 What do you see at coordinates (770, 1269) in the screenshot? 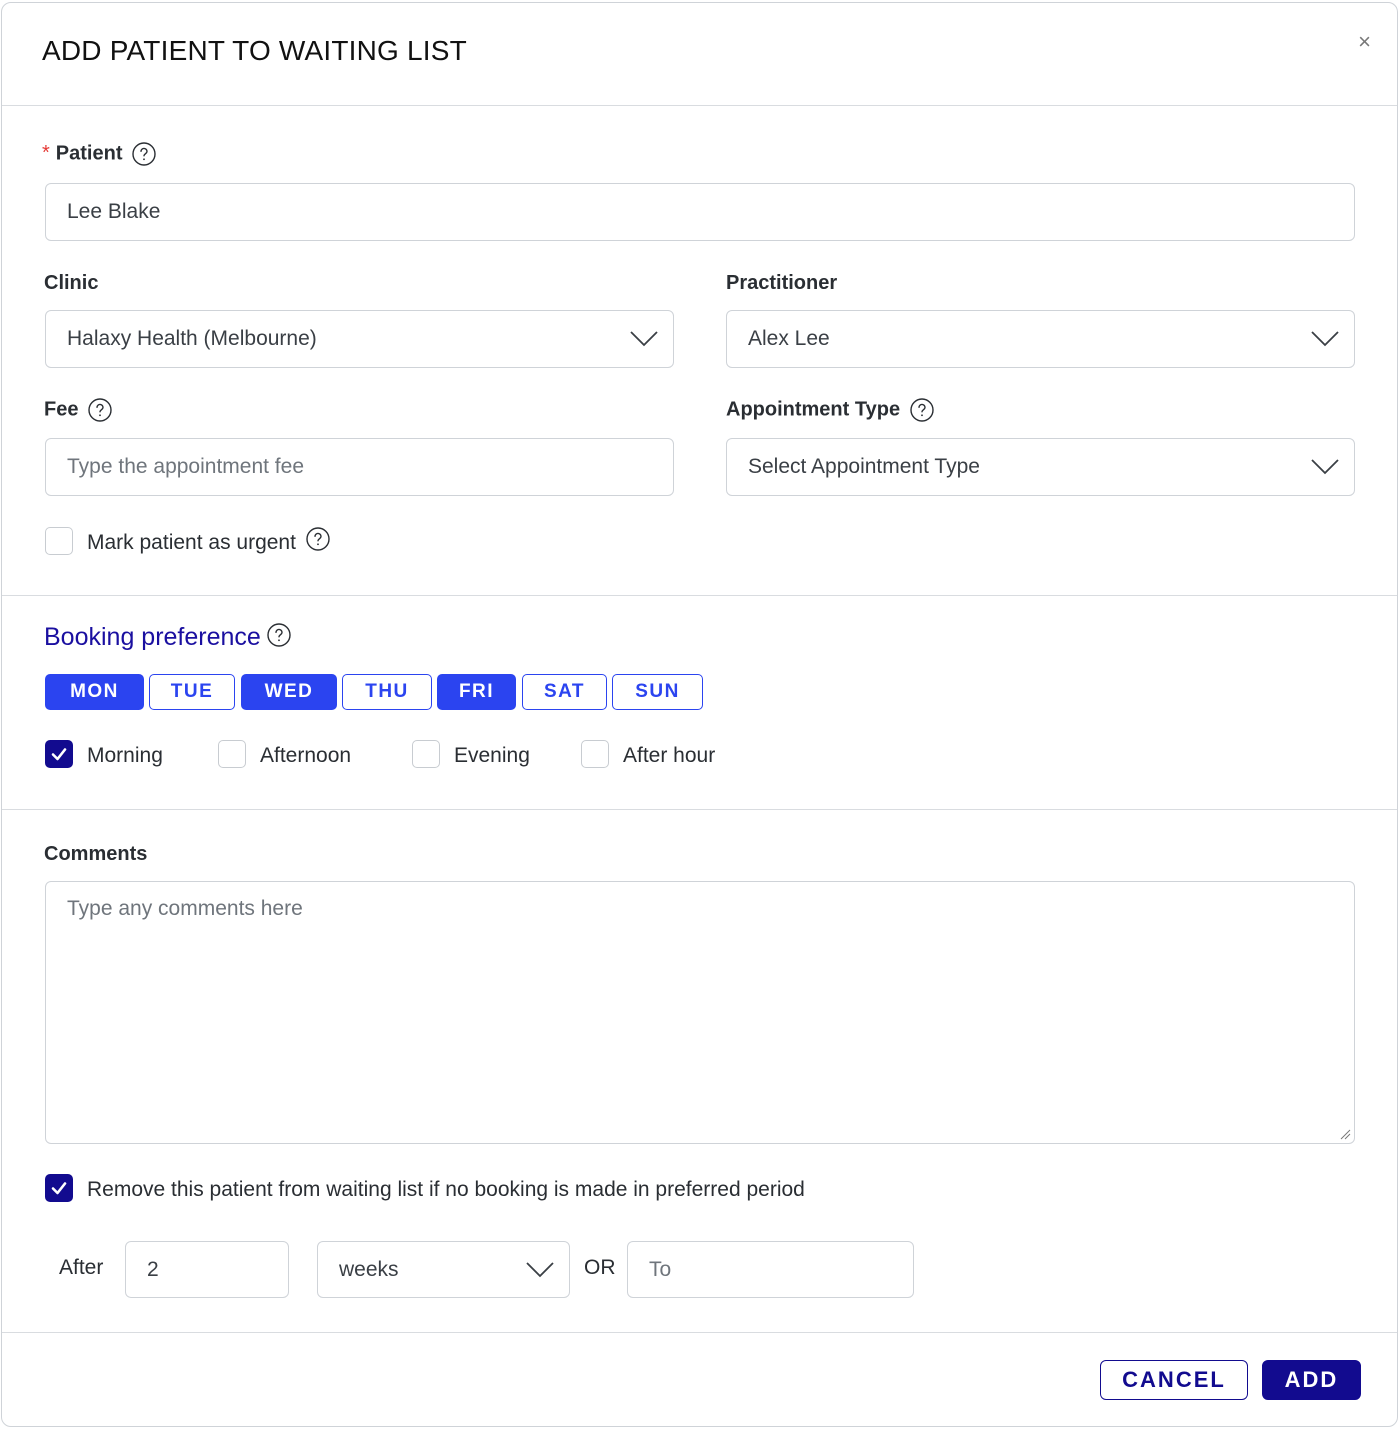
I see `to-date-input: To` at bounding box center [770, 1269].